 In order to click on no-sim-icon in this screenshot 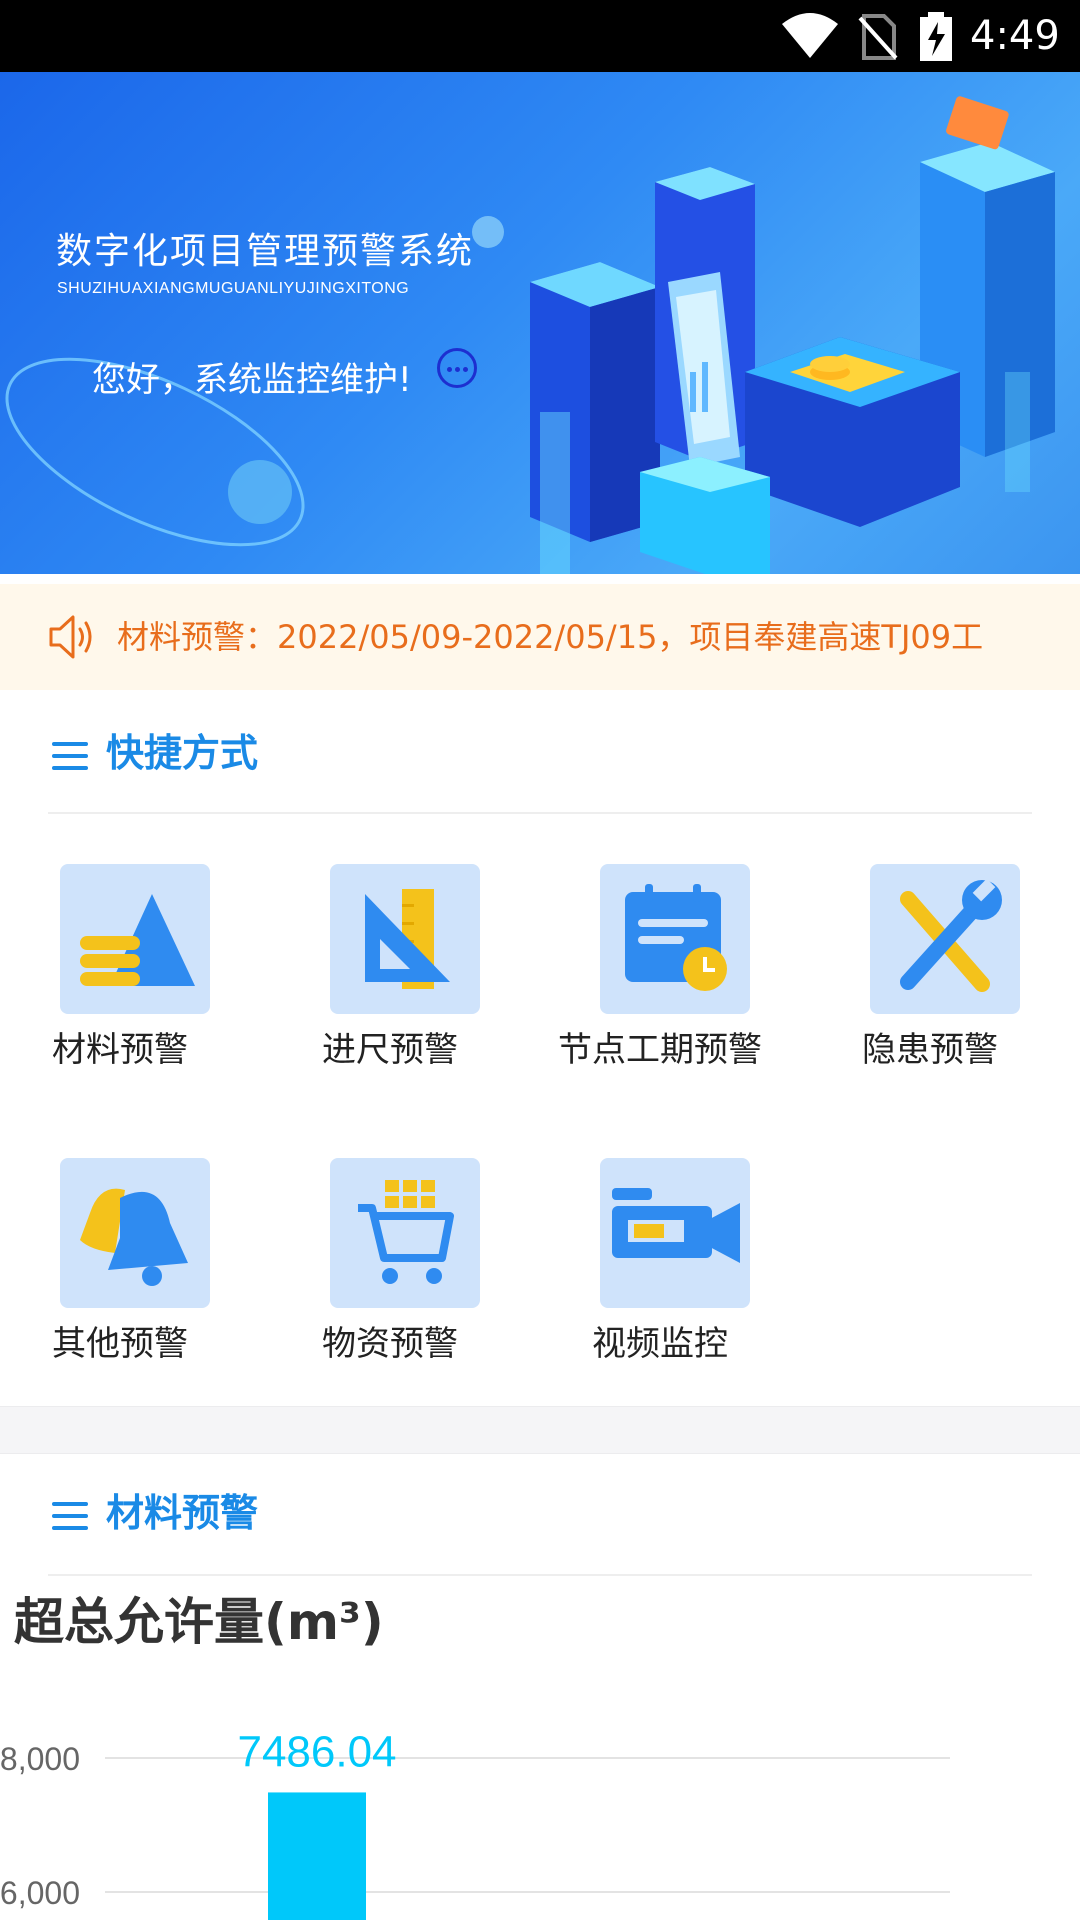, I will do `click(878, 37)`.